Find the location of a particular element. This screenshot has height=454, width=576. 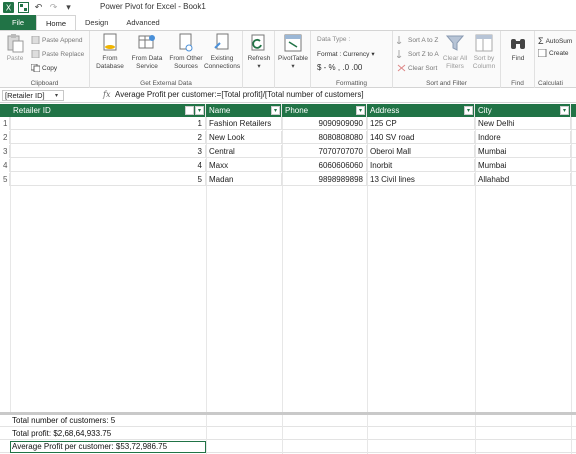

create-kpi-button: Create is located at coordinates (553, 53).